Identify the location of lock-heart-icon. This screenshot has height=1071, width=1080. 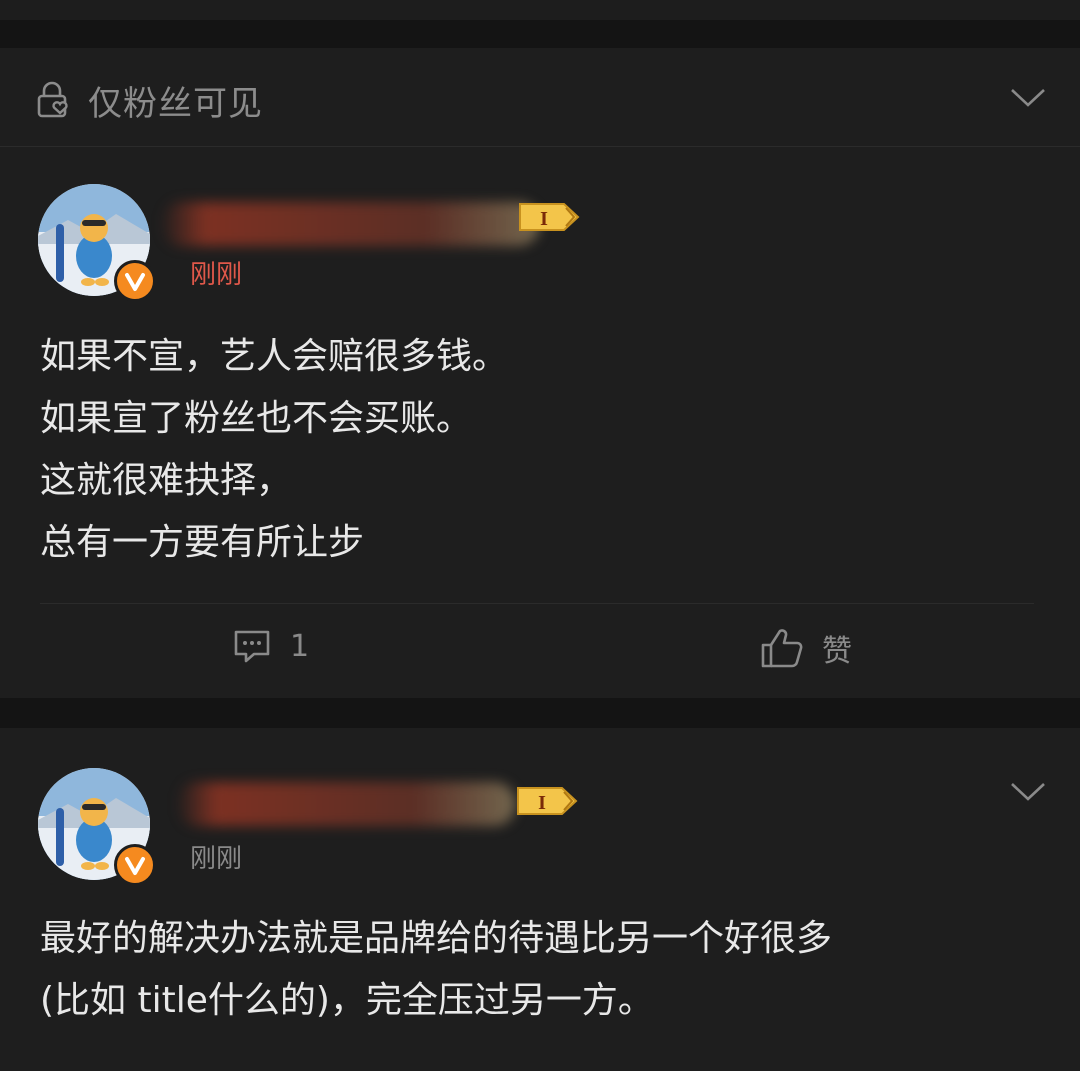
(52, 99).